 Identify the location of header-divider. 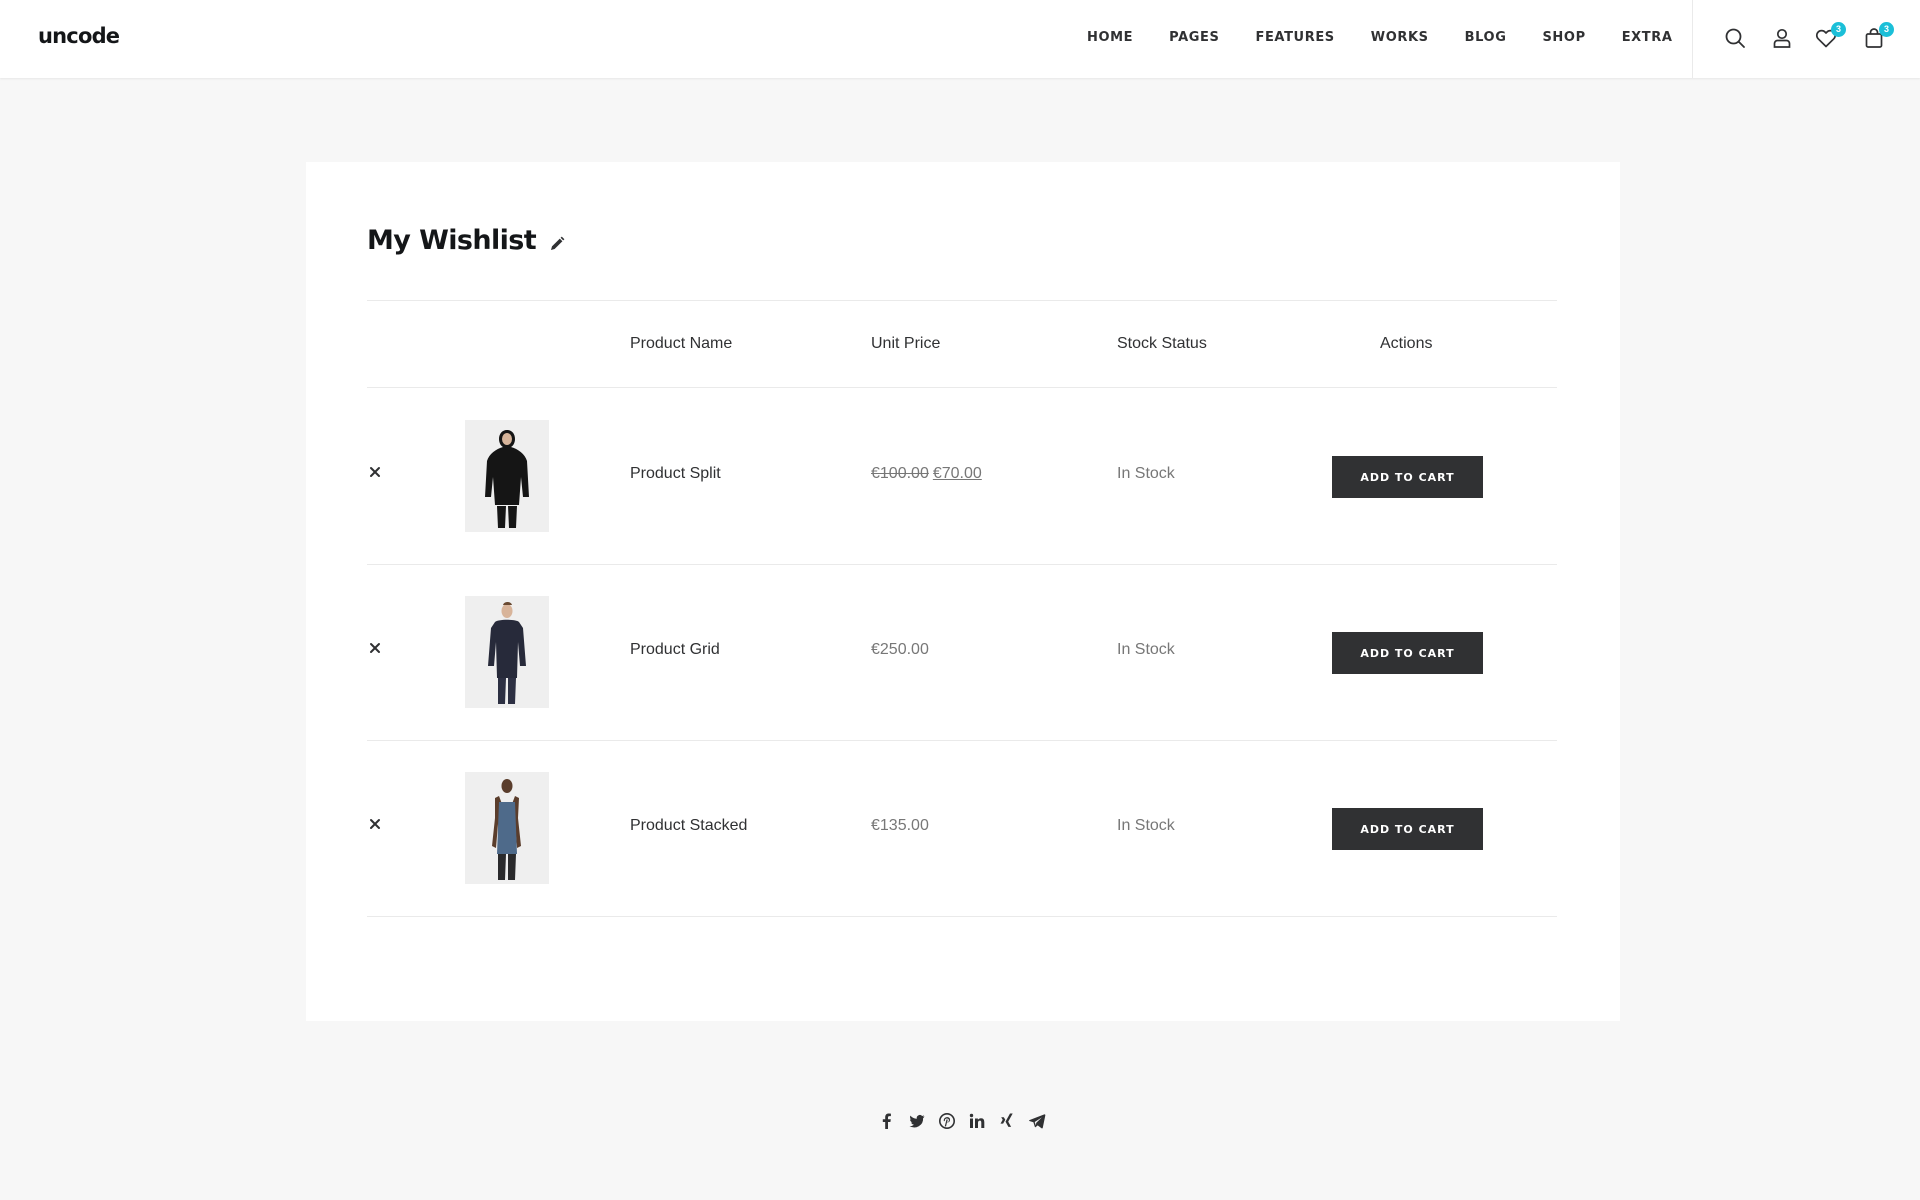
(1692, 39).